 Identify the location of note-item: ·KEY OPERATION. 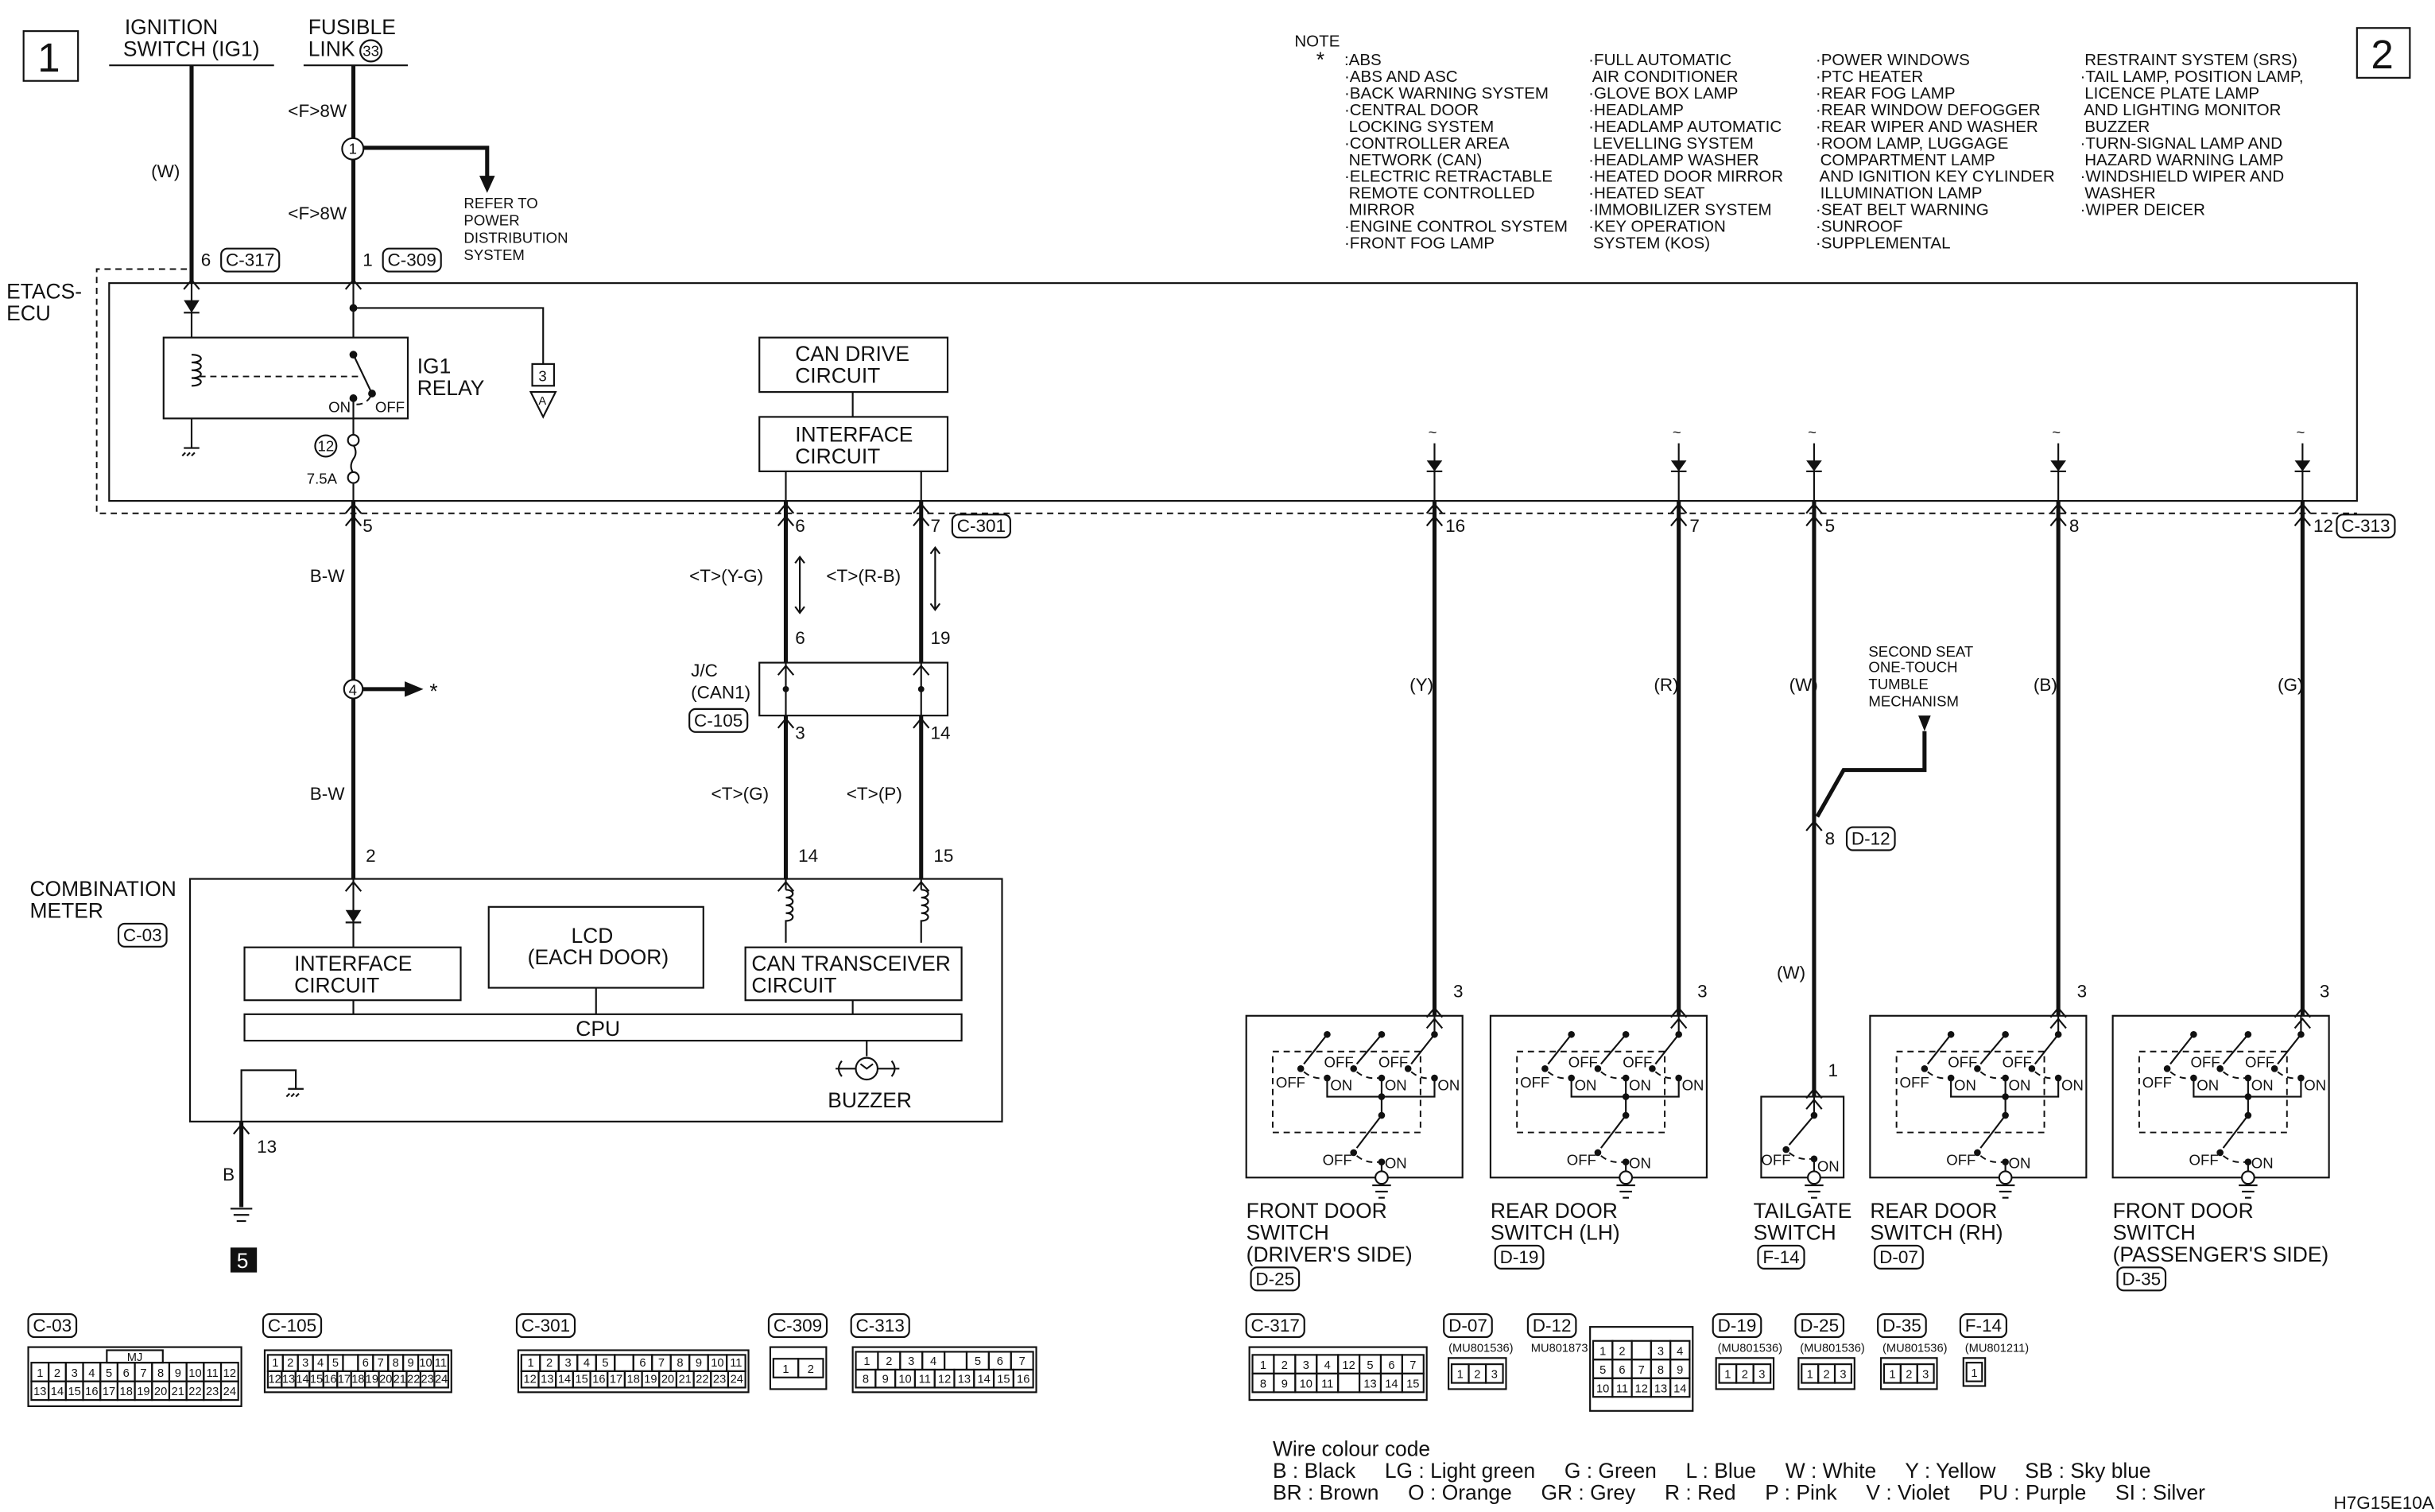
(1657, 227).